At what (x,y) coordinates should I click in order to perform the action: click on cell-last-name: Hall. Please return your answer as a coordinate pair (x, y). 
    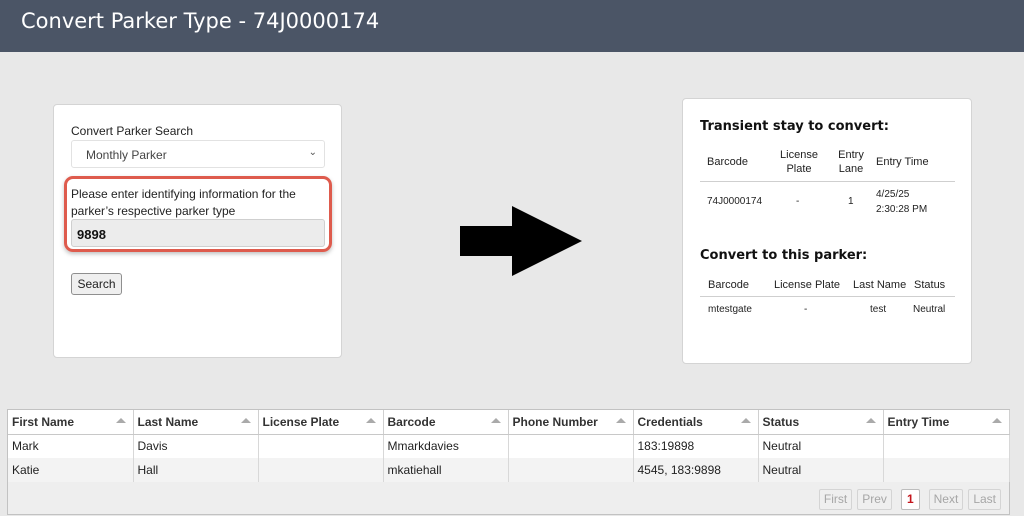
    Looking at the image, I should click on (196, 470).